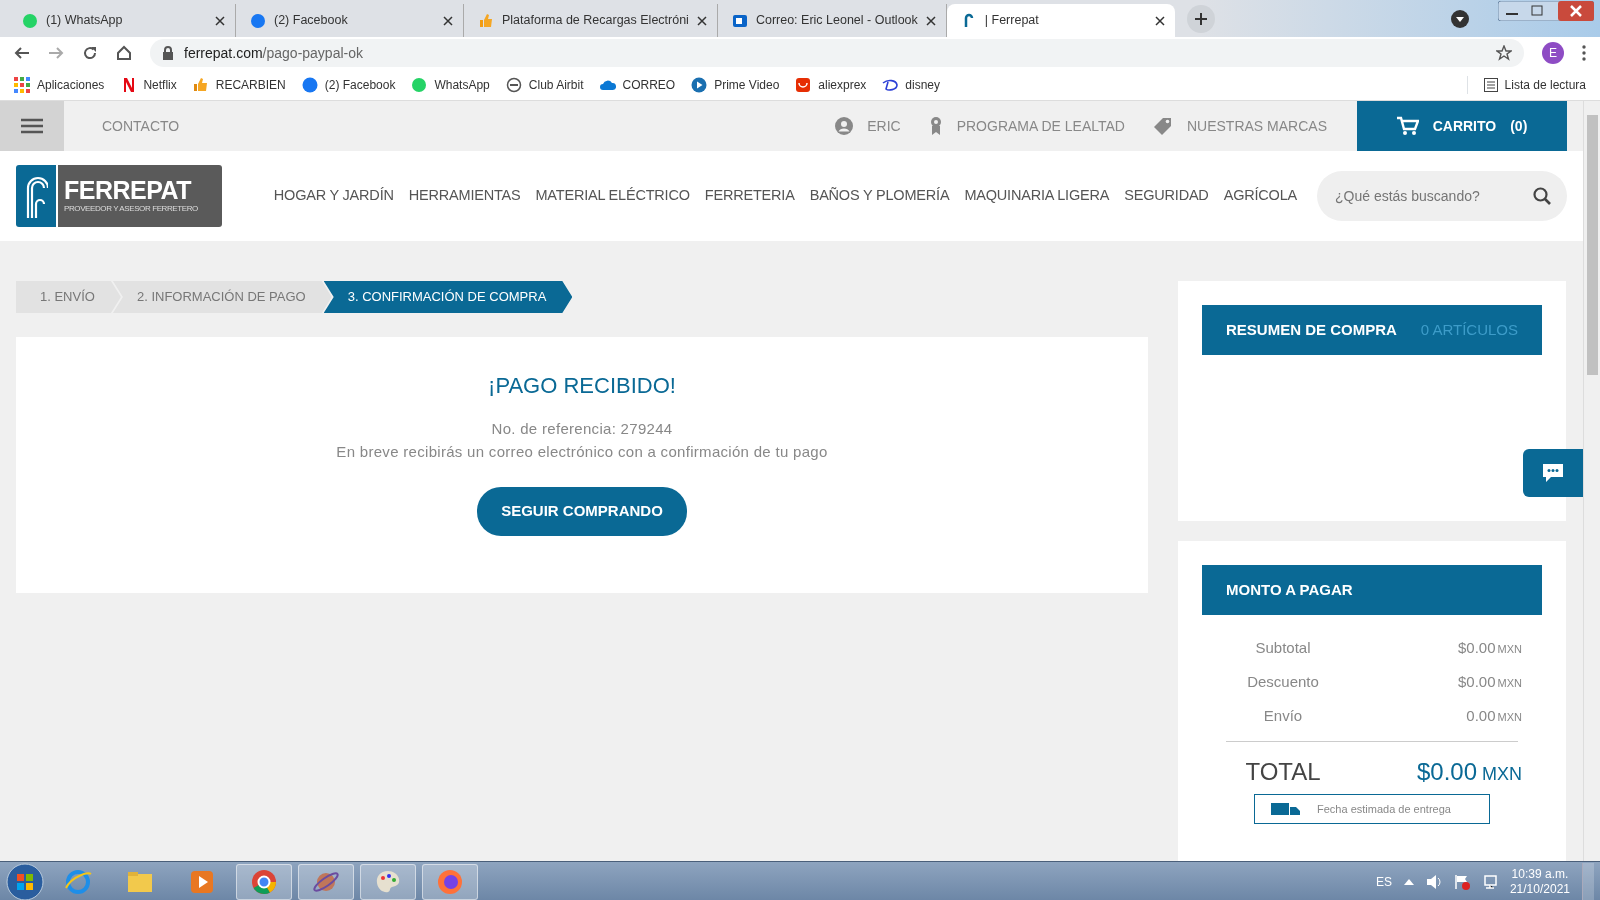  Describe the element at coordinates (1433, 881) in the screenshot. I see `speaker-icon` at that location.